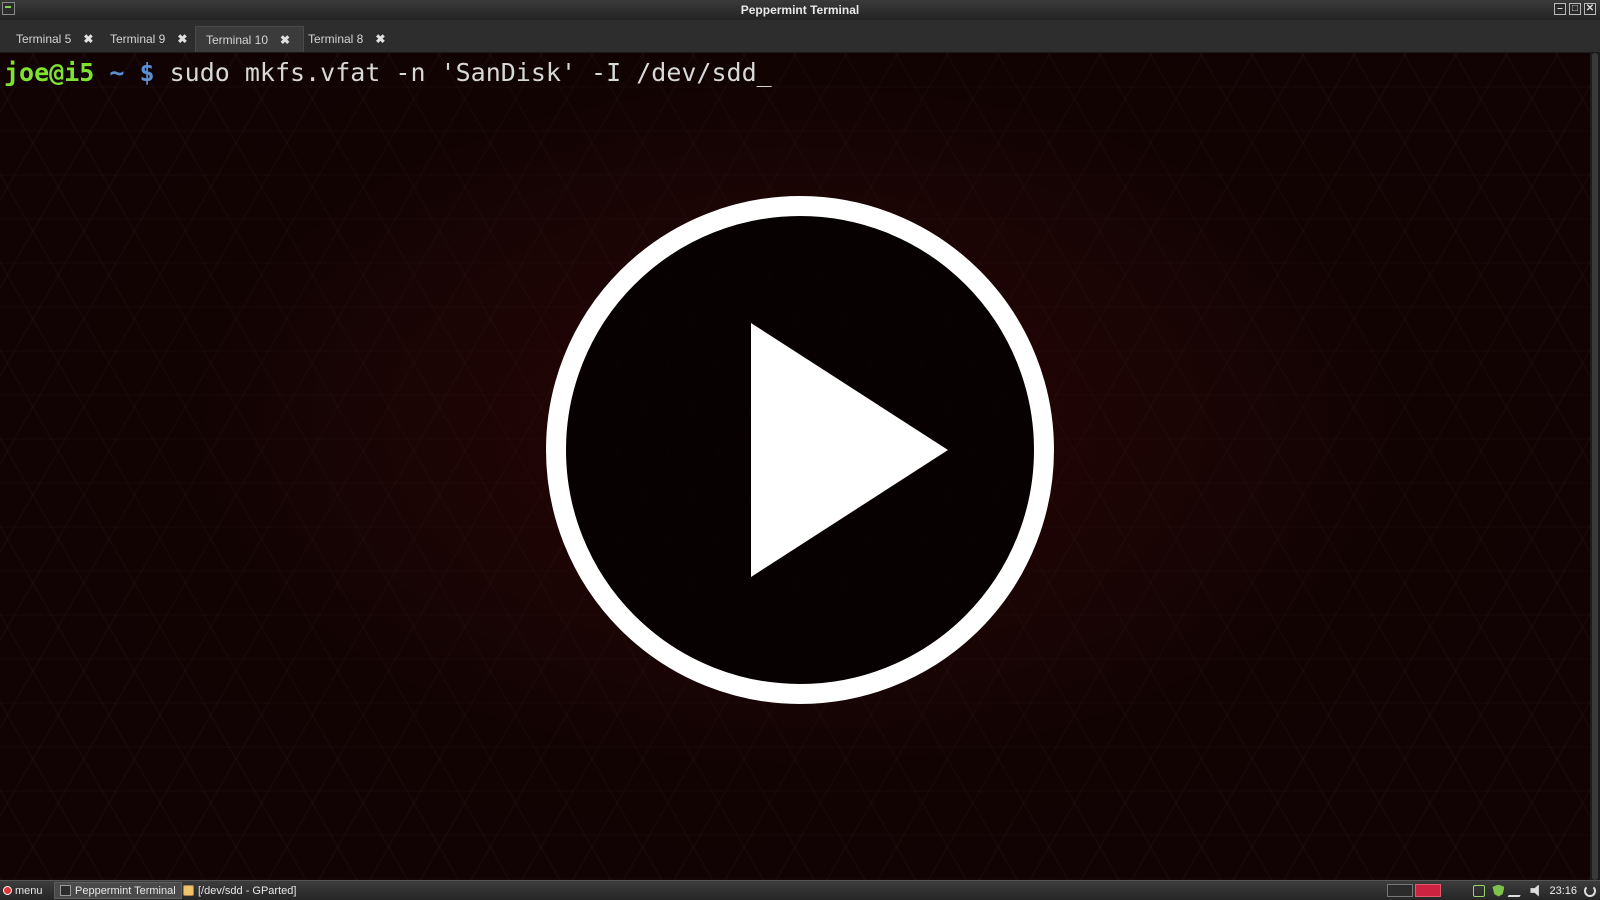  I want to click on tab-label: Terminal 10, so click(237, 39).